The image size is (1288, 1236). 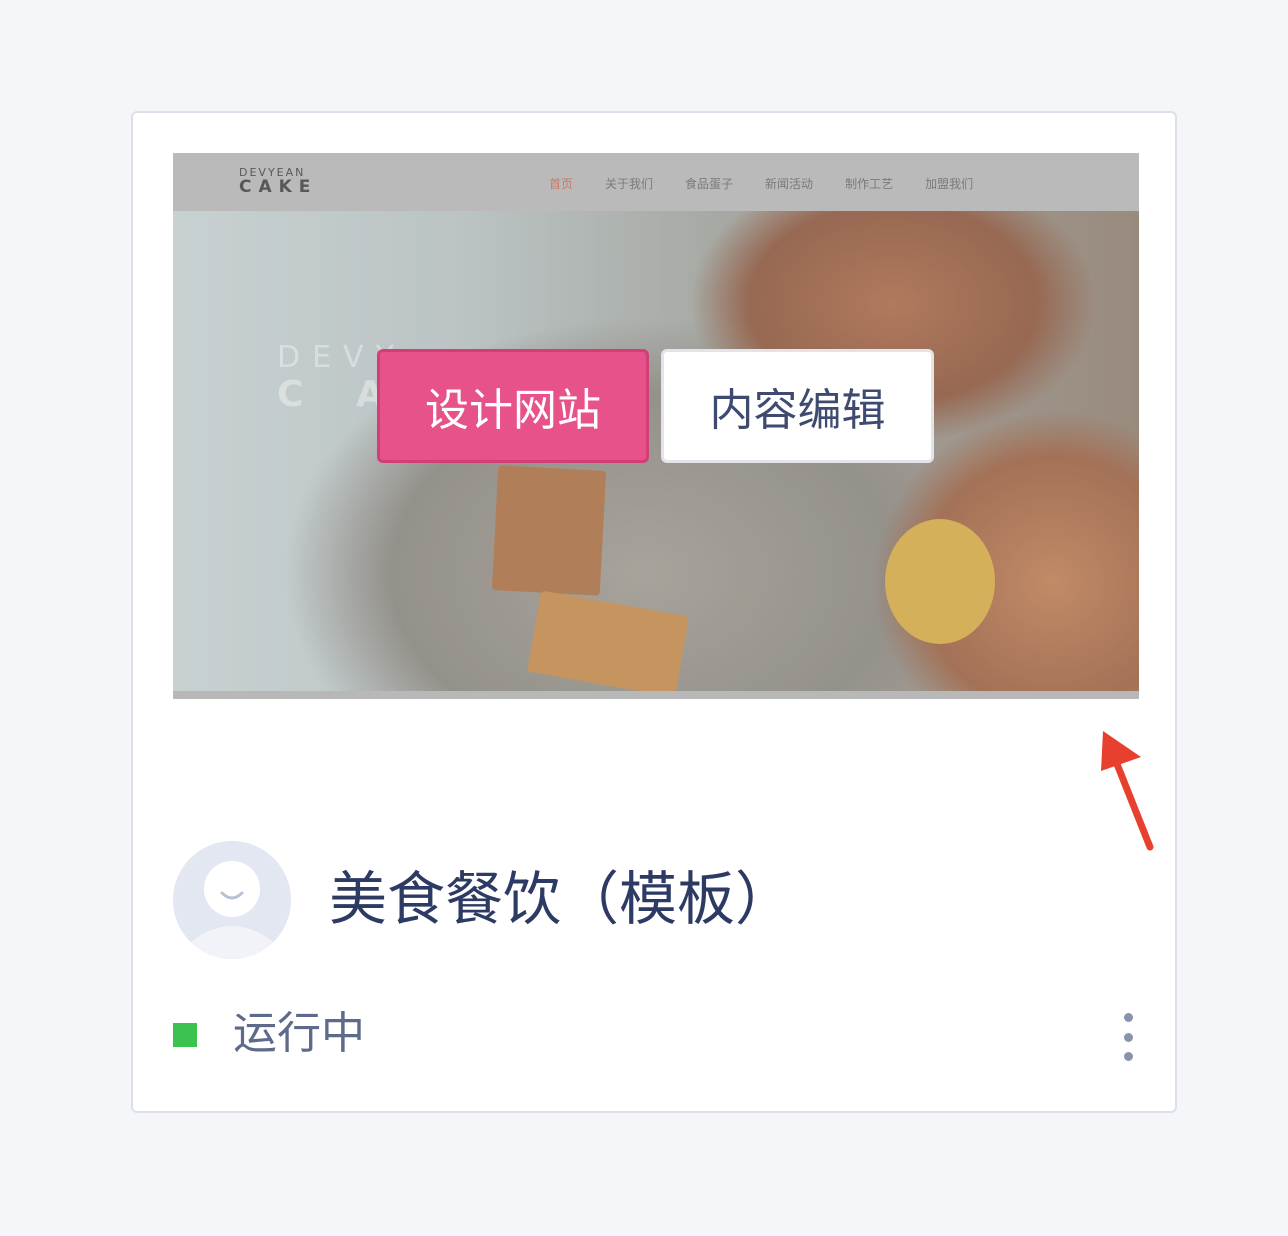 What do you see at coordinates (299, 1033) in the screenshot?
I see `status-text: 运行中` at bounding box center [299, 1033].